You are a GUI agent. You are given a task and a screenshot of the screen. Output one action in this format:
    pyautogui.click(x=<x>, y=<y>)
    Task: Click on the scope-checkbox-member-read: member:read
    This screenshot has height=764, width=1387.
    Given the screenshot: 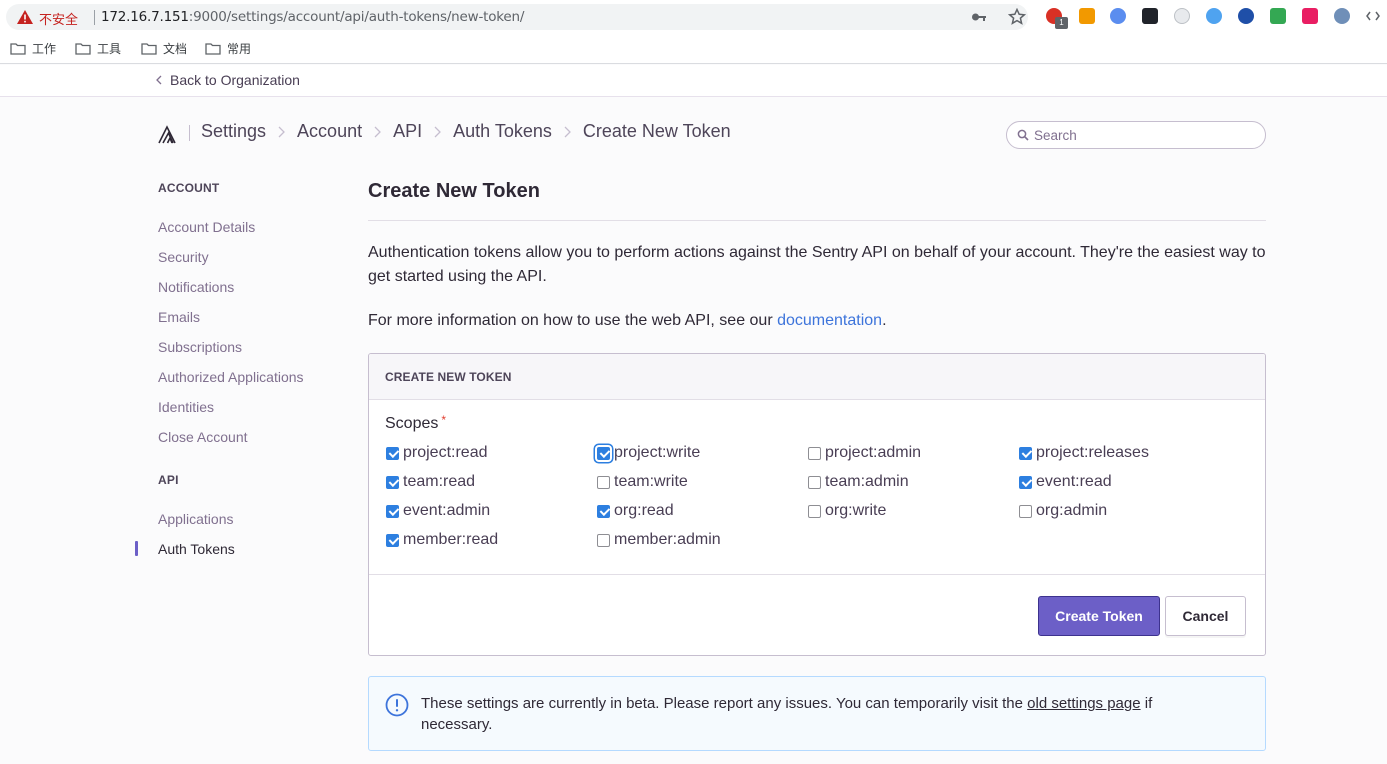 What is the action you would take?
    pyautogui.click(x=442, y=540)
    